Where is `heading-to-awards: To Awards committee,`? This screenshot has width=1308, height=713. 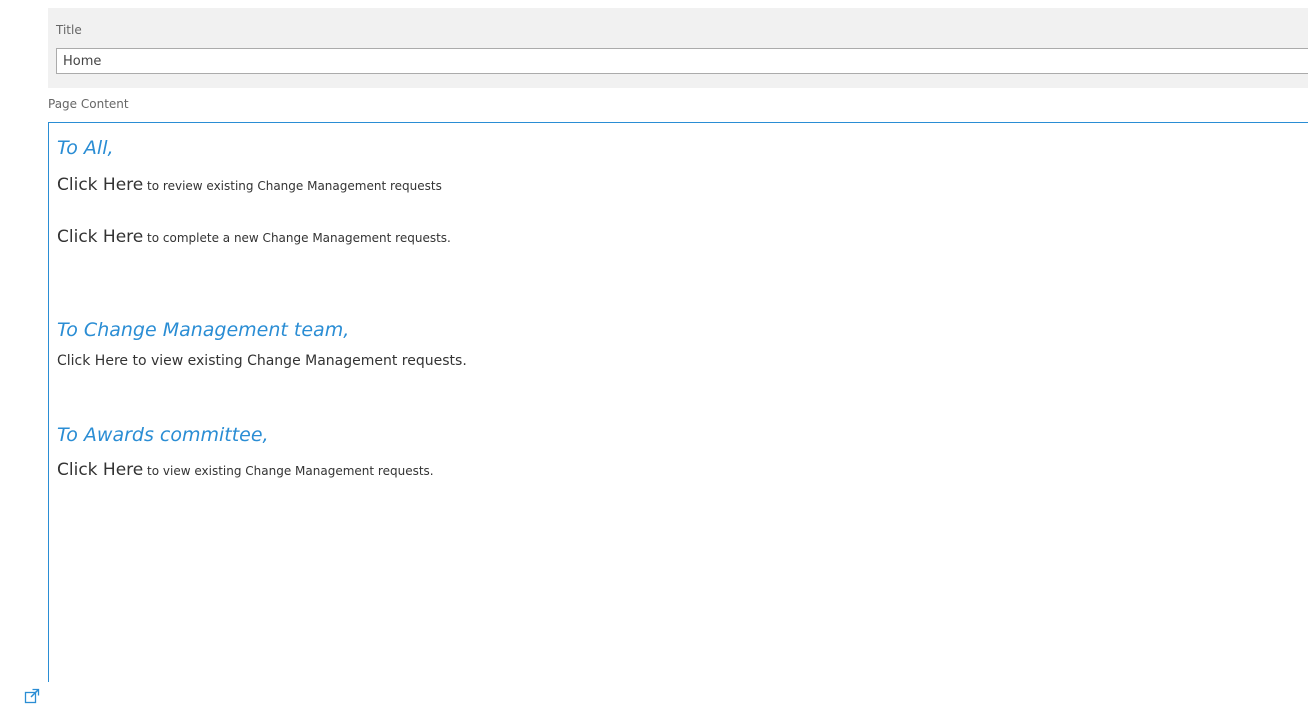
heading-to-awards: To Awards committee, is located at coordinates (163, 435).